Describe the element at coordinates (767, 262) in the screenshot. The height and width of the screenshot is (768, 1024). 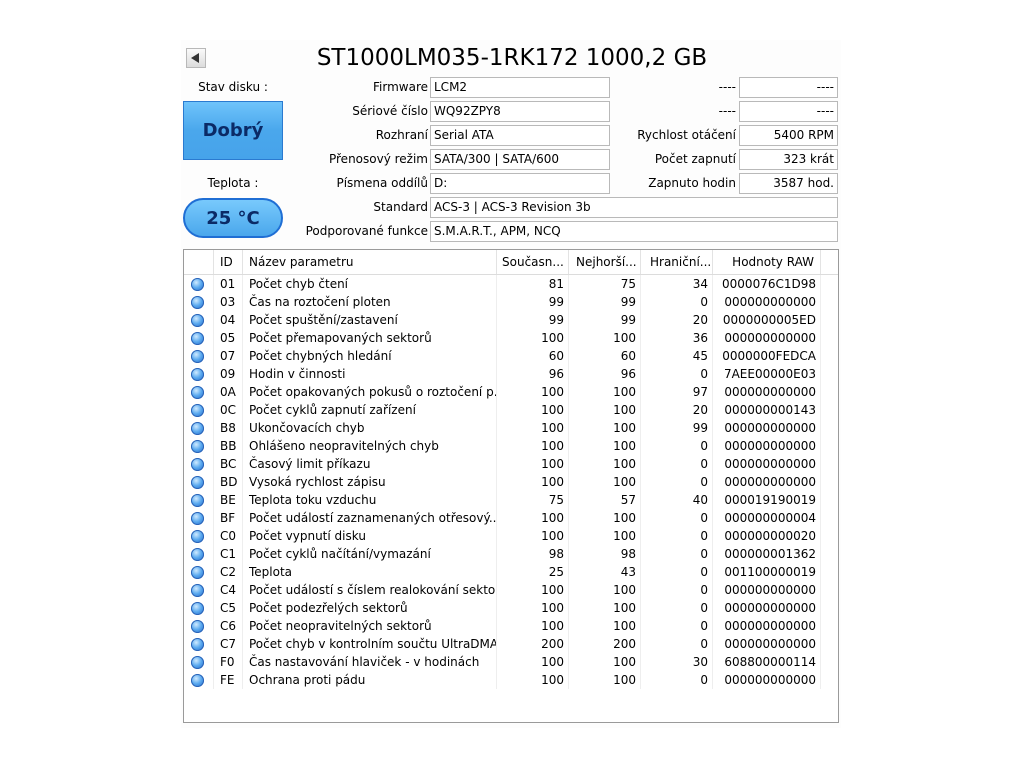
I see `column-header-raw: Hodnoty RAW` at that location.